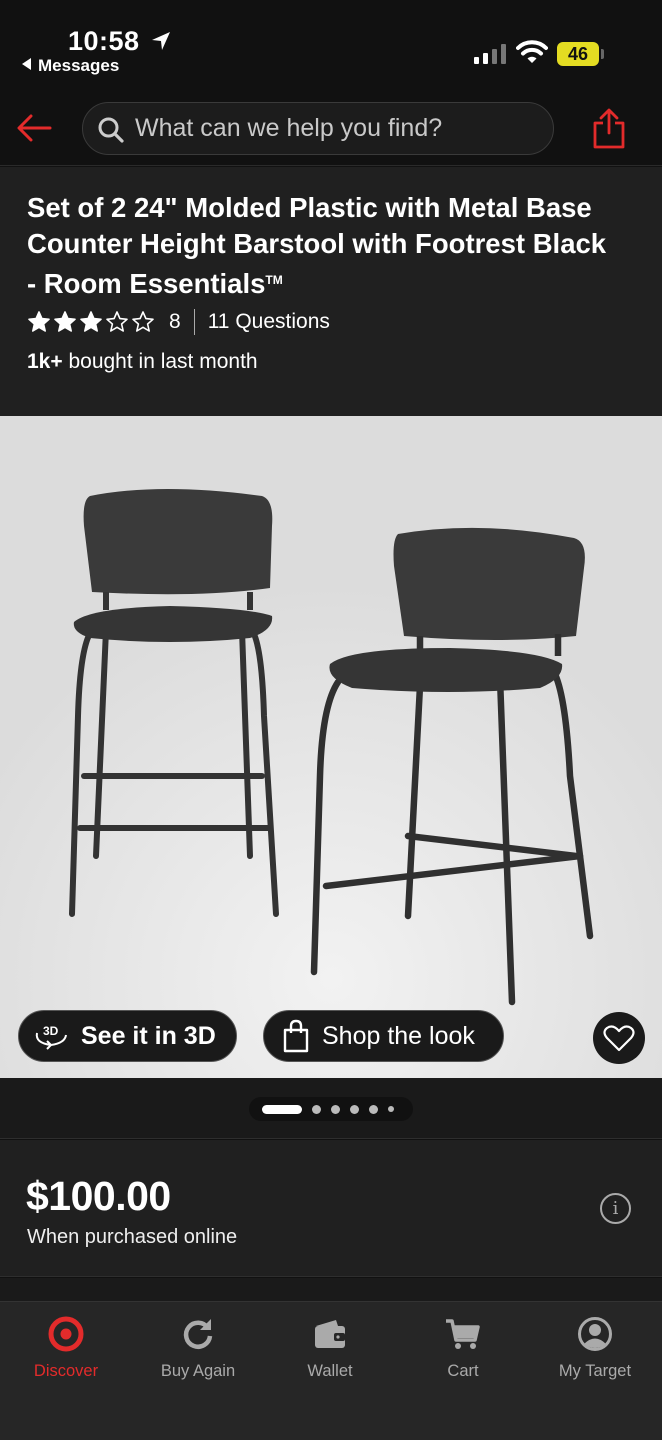 The height and width of the screenshot is (1440, 662). What do you see at coordinates (160, 361) in the screenshot?
I see `bought-text: bought in last month` at bounding box center [160, 361].